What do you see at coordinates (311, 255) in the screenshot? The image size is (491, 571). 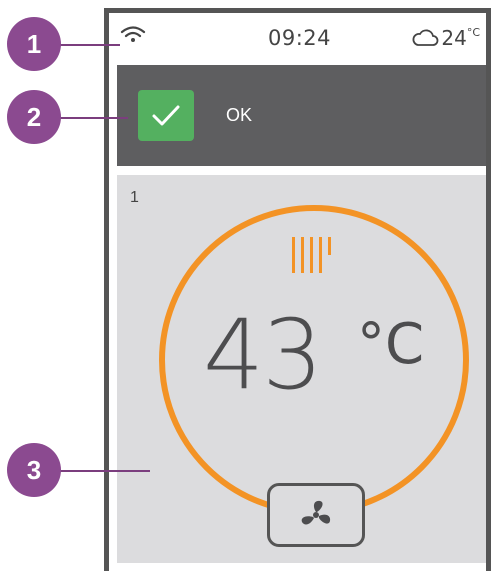 I see `radiator-heat-icon` at bounding box center [311, 255].